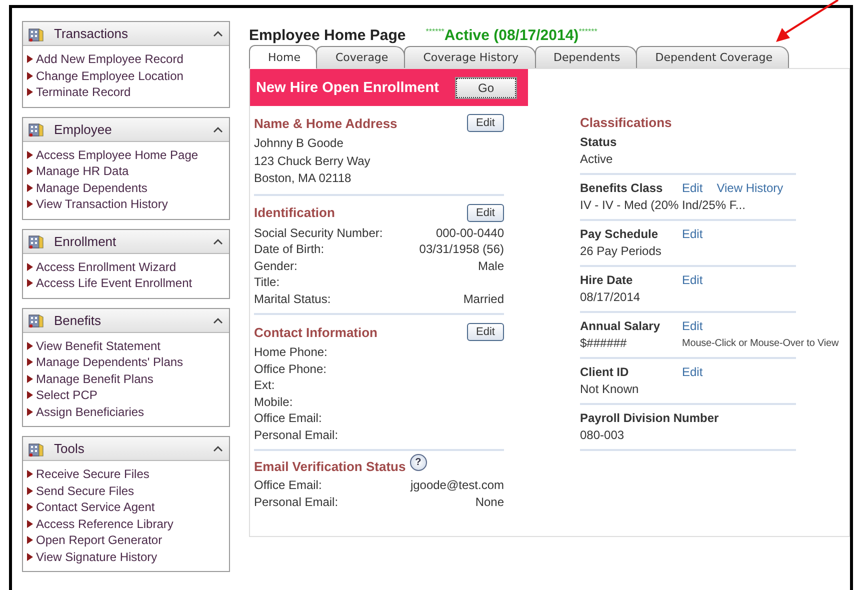 This screenshot has height=590, width=856. Describe the element at coordinates (126, 449) in the screenshot. I see `panel-header: Tools` at that location.